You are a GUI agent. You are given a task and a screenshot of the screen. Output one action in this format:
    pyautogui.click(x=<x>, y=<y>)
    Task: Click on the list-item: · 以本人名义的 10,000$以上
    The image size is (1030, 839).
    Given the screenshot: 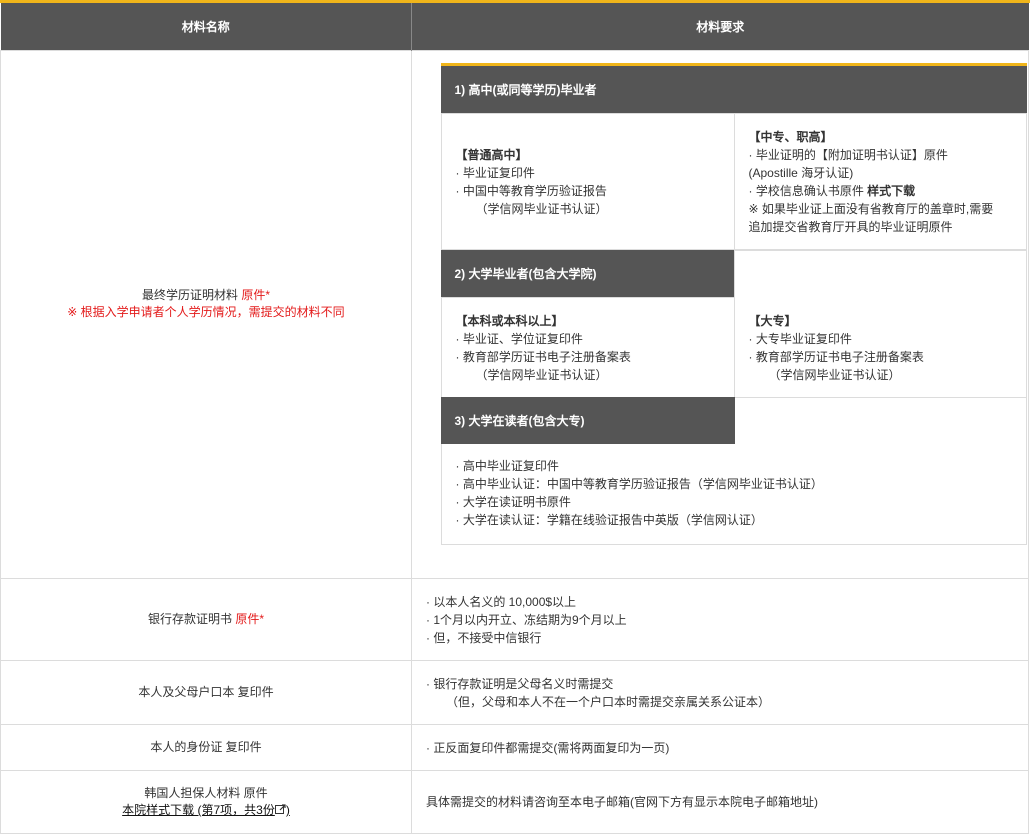 What is the action you would take?
    pyautogui.click(x=501, y=601)
    